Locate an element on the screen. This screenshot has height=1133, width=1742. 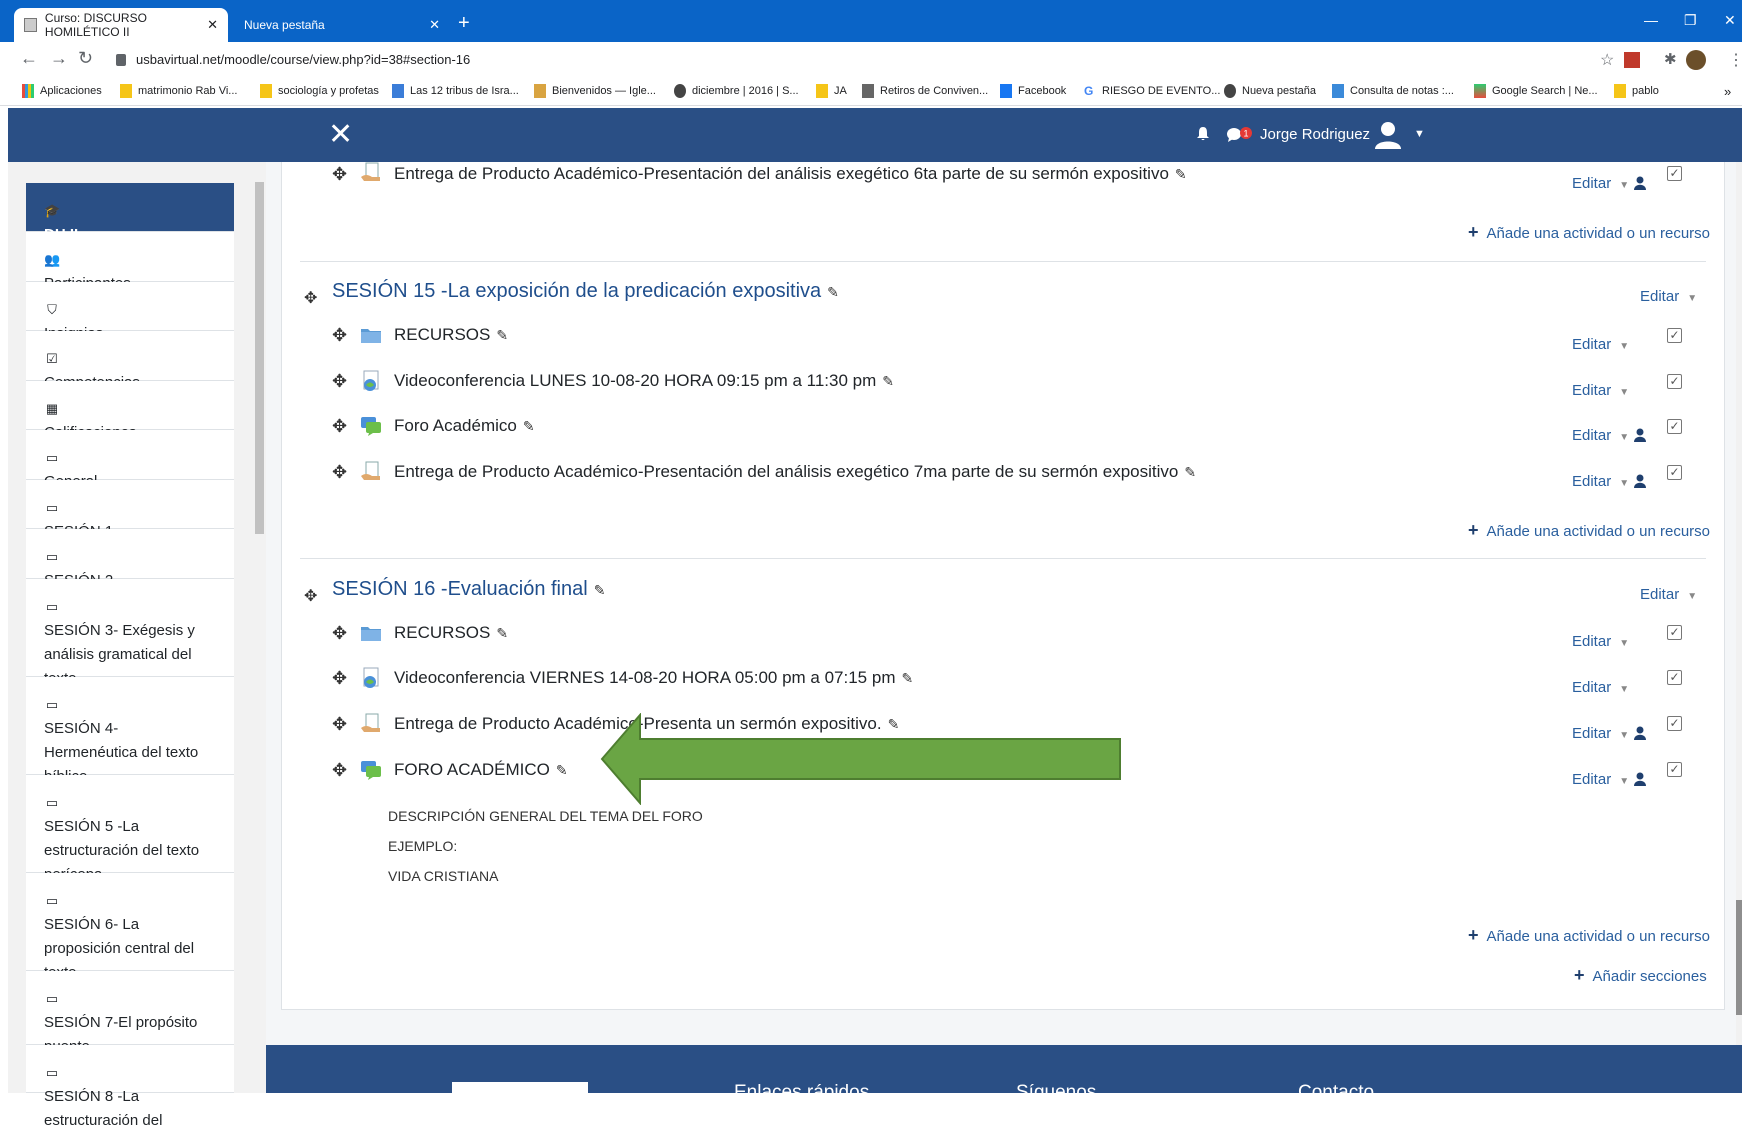
user-avatar-icon is located at coordinates (1388, 135).